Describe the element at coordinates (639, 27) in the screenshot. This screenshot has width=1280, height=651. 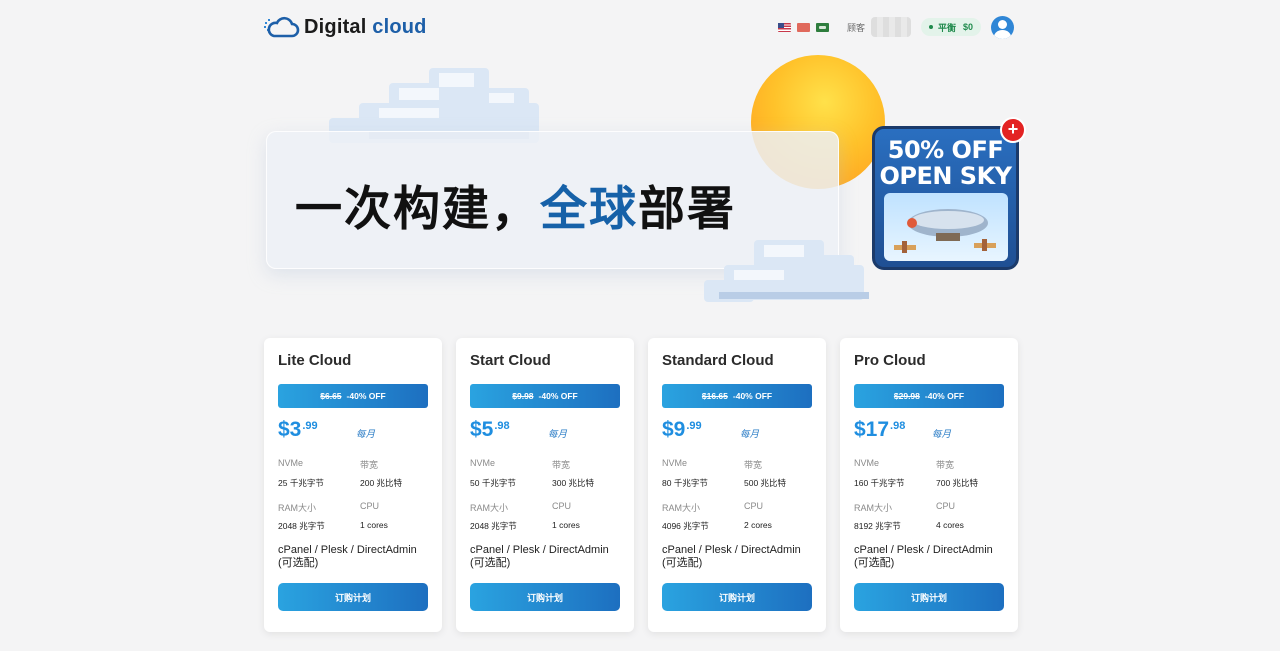
I see `site-header: Digital cloud 顾客 平衡 $0` at that location.